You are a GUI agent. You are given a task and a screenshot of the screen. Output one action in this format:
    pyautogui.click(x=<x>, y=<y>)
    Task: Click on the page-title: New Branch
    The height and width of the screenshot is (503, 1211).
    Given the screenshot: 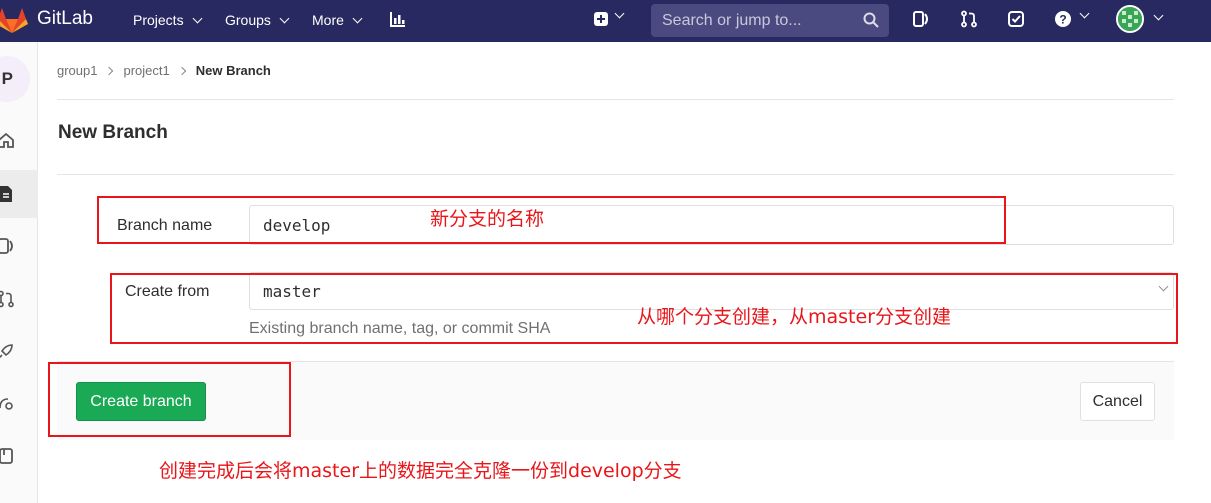 What is the action you would take?
    pyautogui.click(x=113, y=132)
    